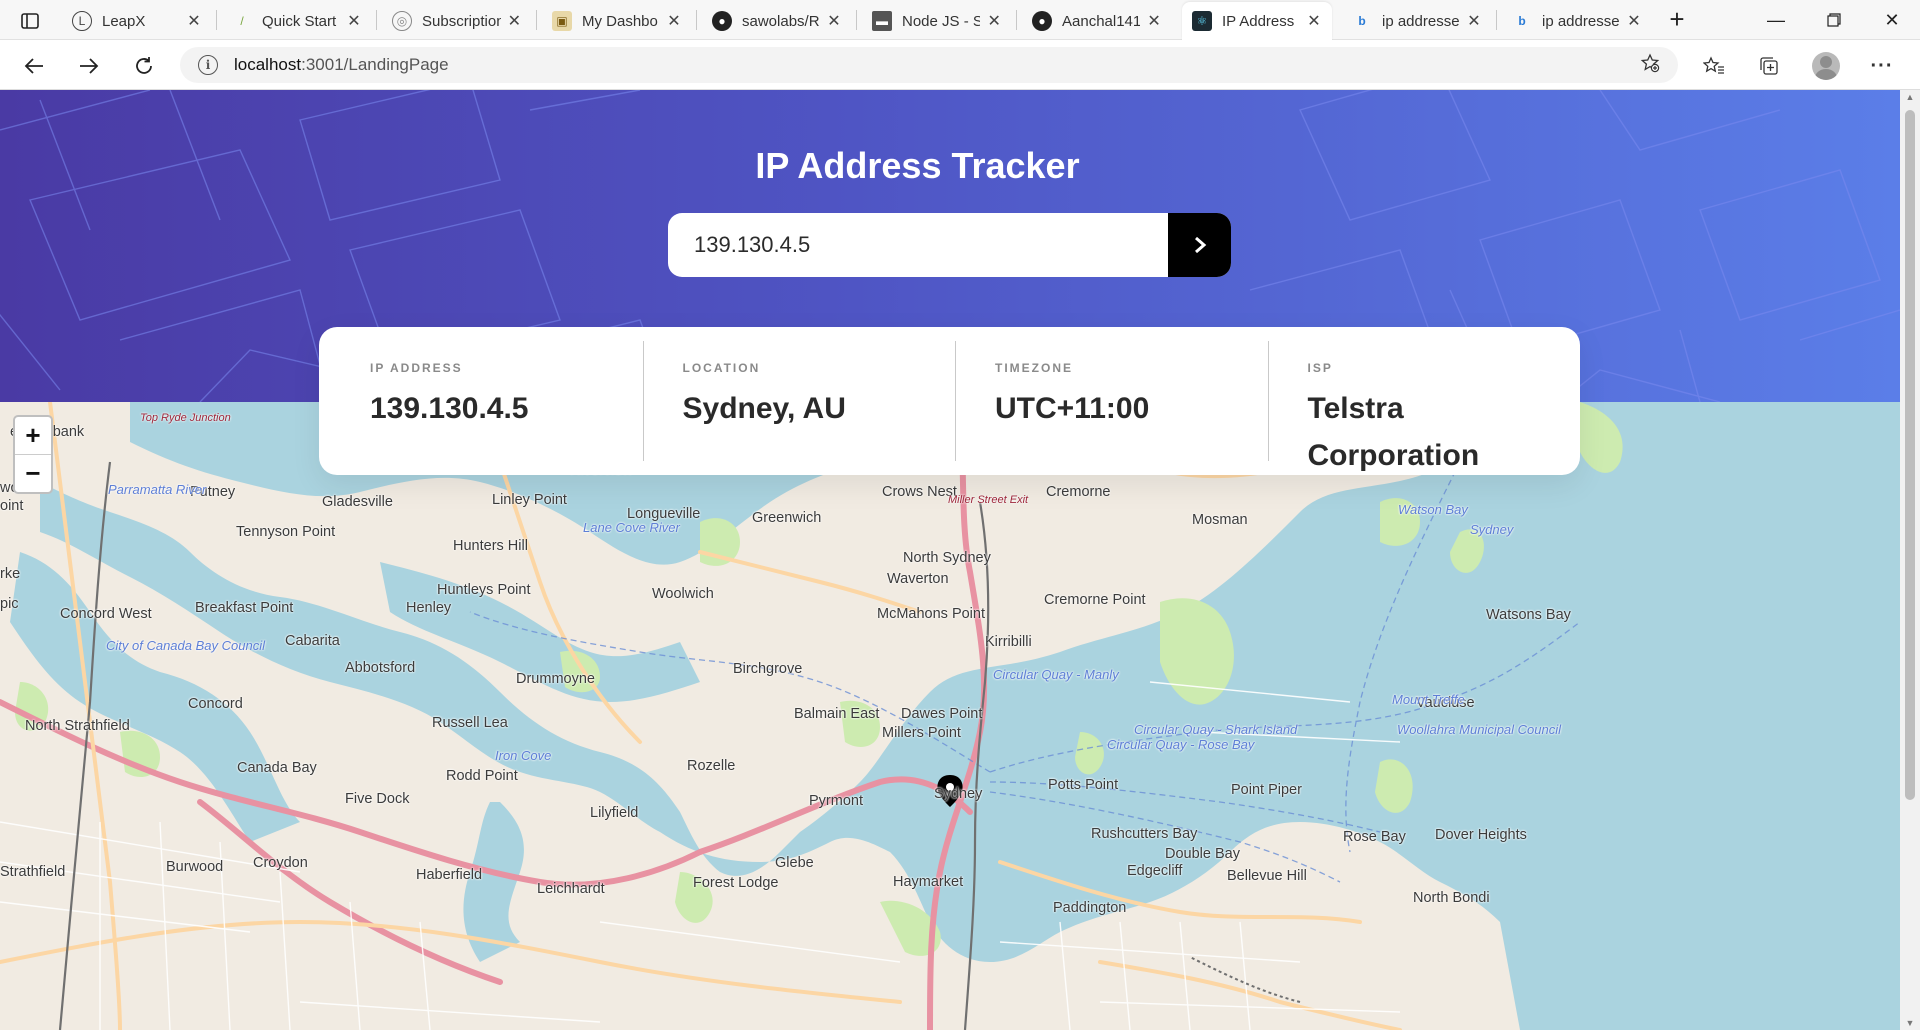  What do you see at coordinates (1042, 21) in the screenshot?
I see `github-icon: ●` at bounding box center [1042, 21].